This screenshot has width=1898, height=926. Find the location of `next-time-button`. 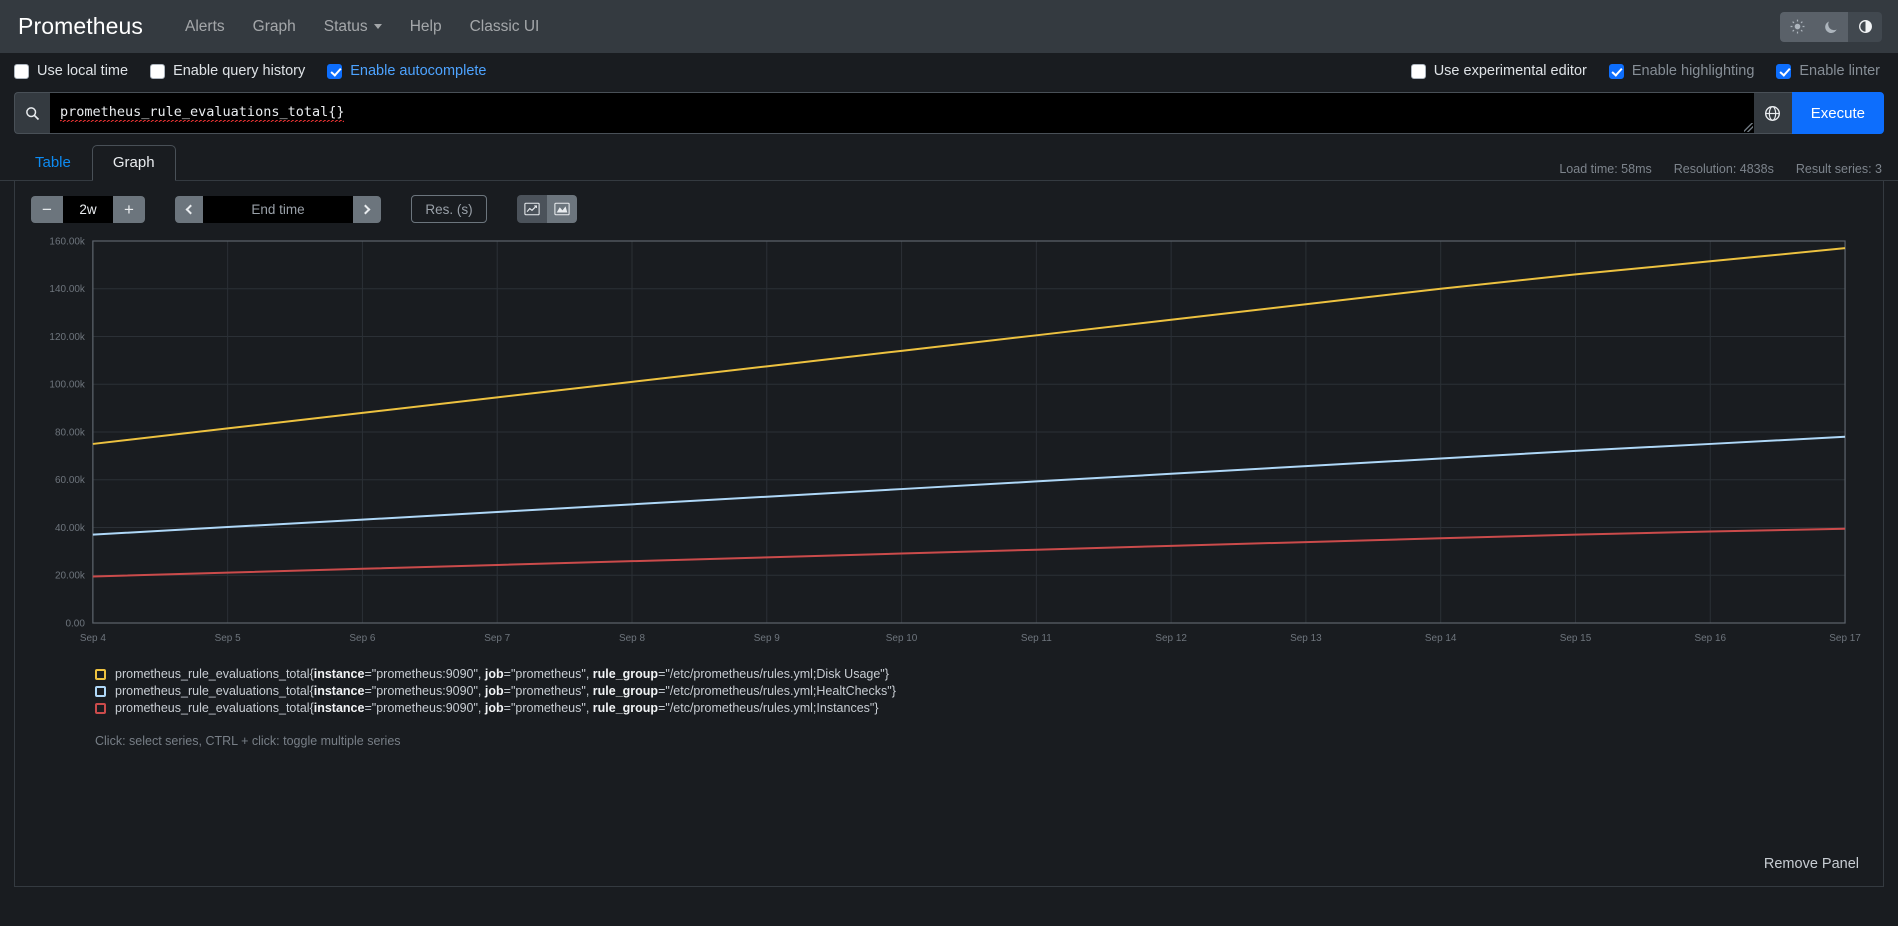

next-time-button is located at coordinates (367, 209).